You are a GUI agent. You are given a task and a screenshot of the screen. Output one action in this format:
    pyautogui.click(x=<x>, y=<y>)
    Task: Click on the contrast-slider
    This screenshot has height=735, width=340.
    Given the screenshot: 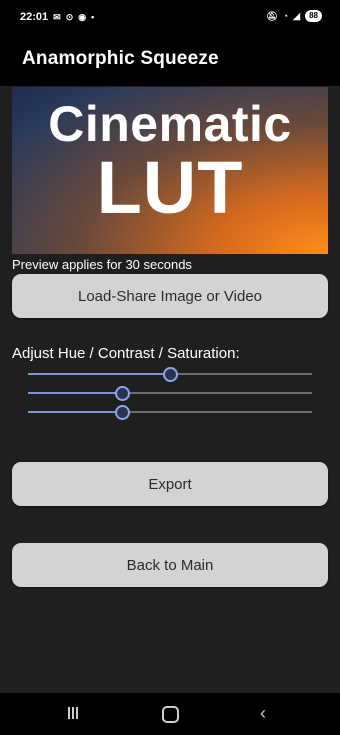 What is the action you would take?
    pyautogui.click(x=170, y=393)
    